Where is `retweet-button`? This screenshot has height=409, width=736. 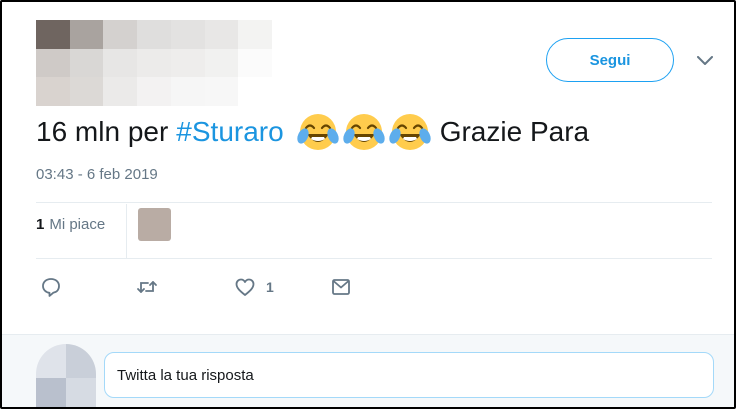
retweet-button is located at coordinates (147, 287).